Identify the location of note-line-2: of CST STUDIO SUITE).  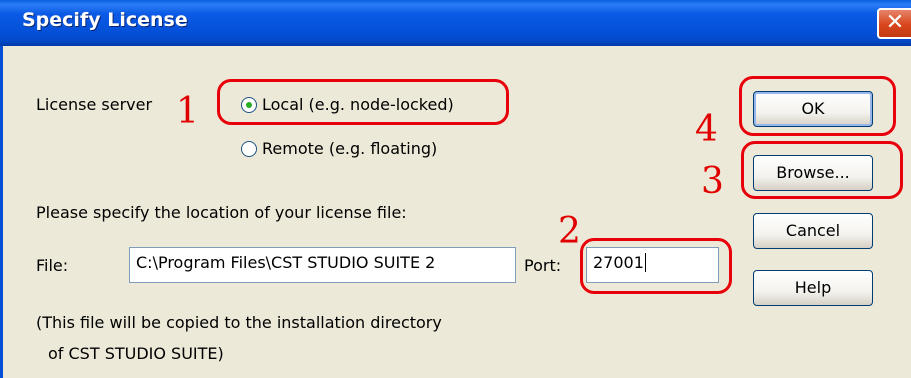
(136, 353).